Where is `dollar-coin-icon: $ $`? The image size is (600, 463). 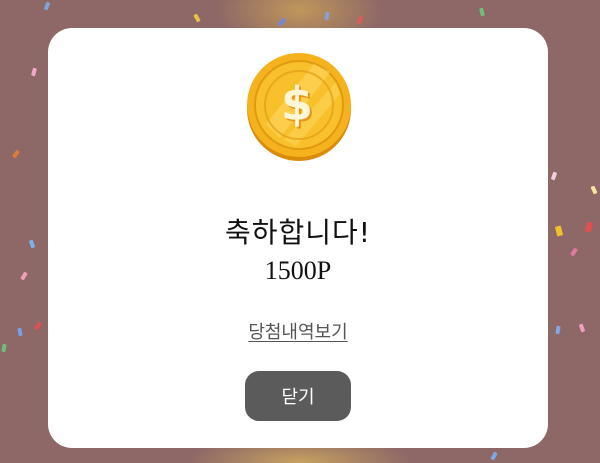
dollar-coin-icon: $ $ is located at coordinates (299, 107).